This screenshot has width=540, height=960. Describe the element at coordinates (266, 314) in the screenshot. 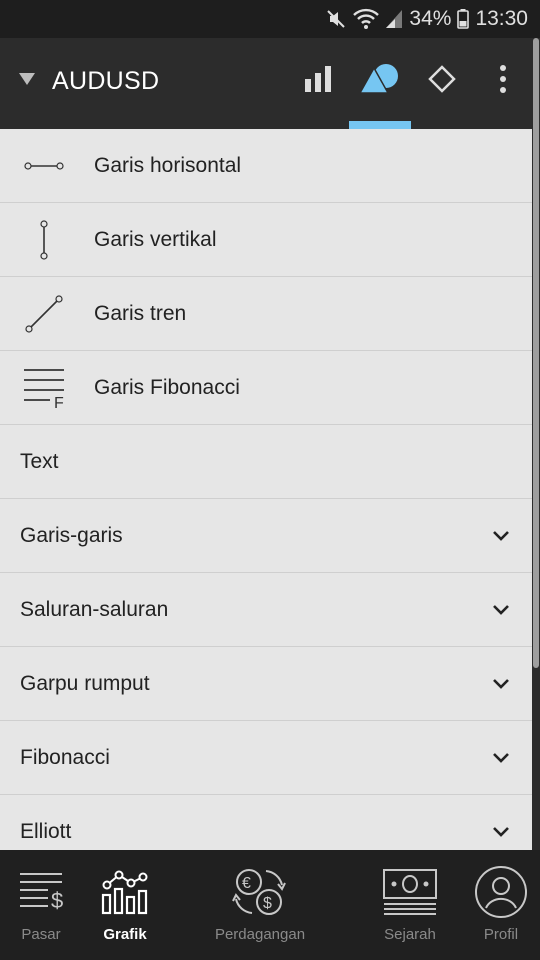

I see `tool-trend-line: Garis tren` at that location.